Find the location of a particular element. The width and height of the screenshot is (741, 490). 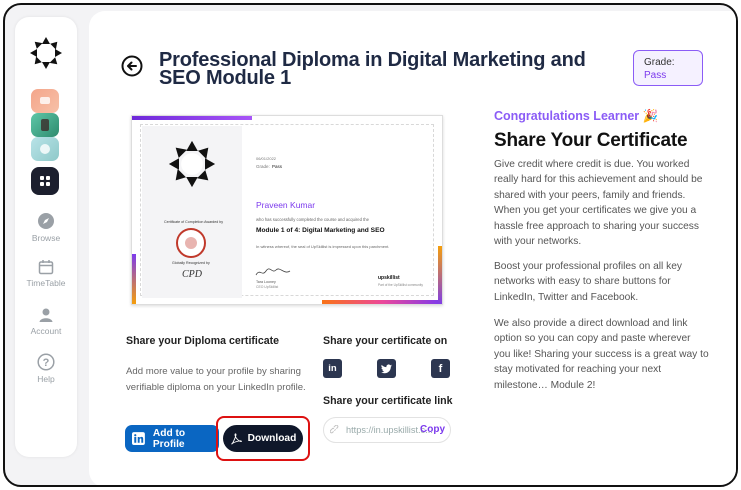

sidebar: Browse TimeTable Account ? Help is located at coordinates (46, 237).